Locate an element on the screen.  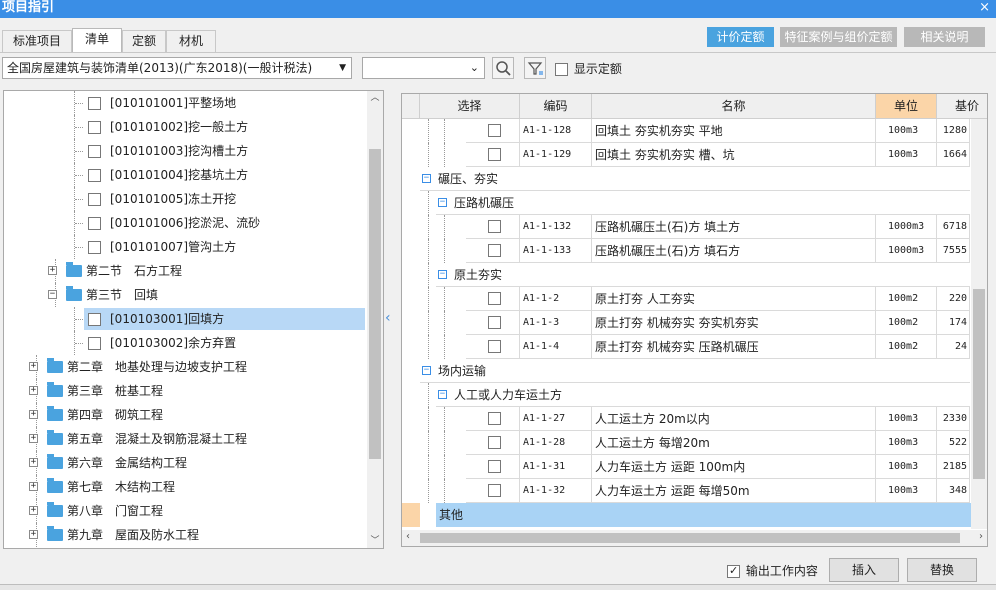
pricing-quota-button: 计价定额 is located at coordinates (740, 37).